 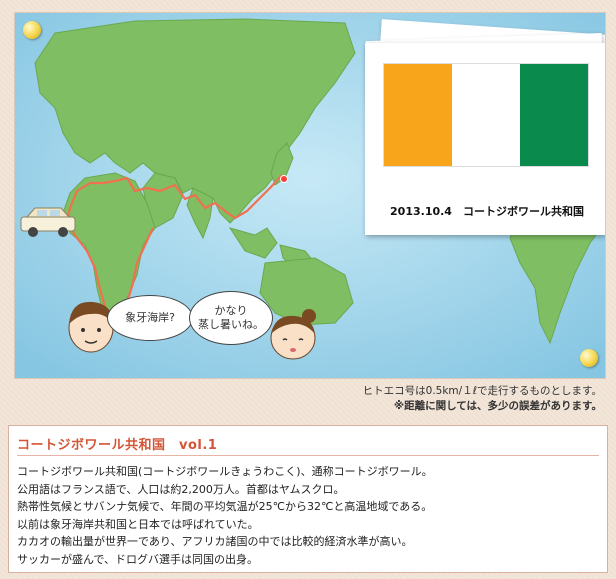 I want to click on info-line: 公用語はフランス語で、人口は約2,200万人。首都はヤムスクロ。, so click(x=181, y=489).